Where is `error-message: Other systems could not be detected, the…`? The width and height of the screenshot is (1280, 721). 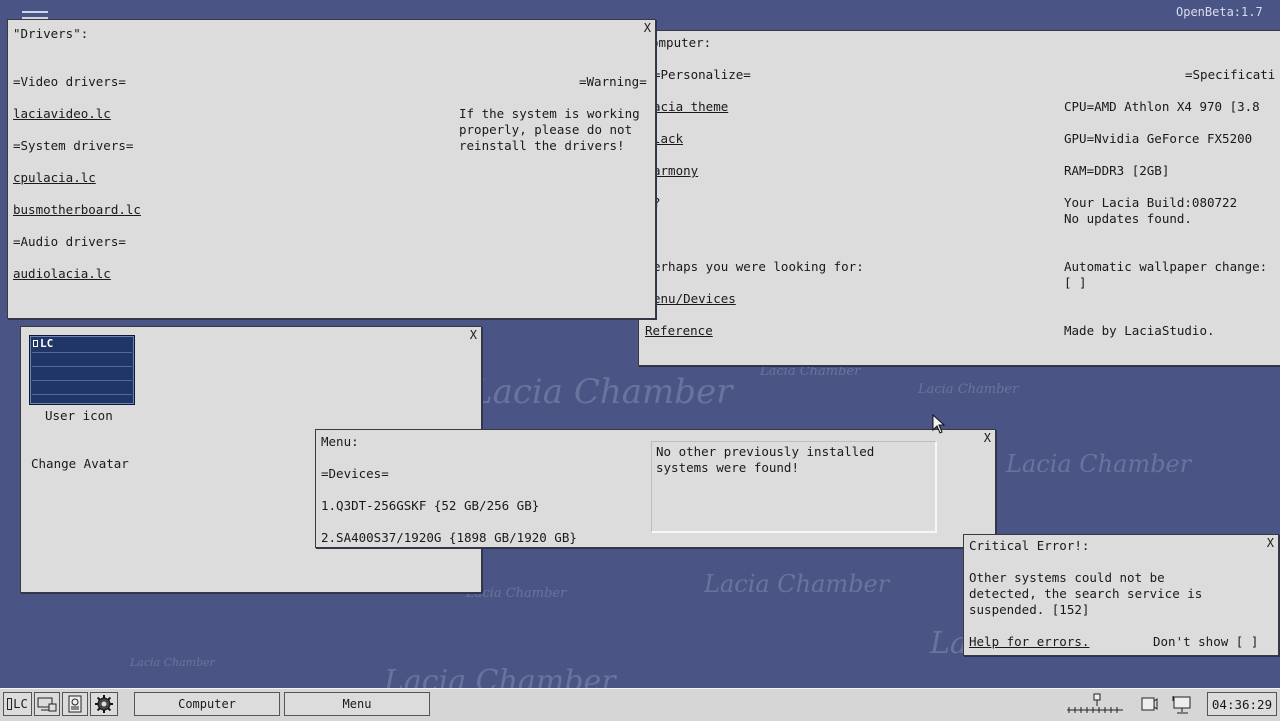
error-message: Other systems could not be detected, the… is located at coordinates (1086, 593).